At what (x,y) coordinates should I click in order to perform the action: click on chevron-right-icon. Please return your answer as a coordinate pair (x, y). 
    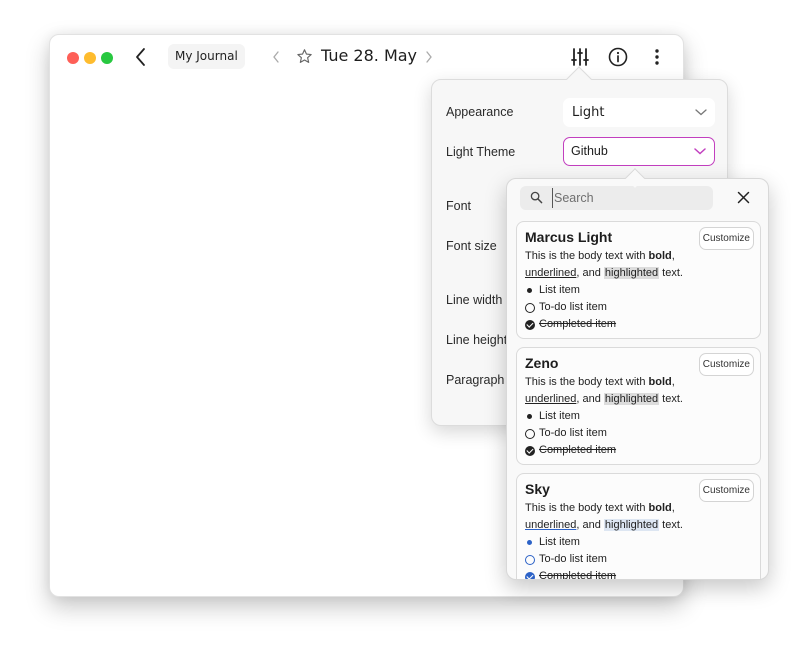
    Looking at the image, I should click on (429, 57).